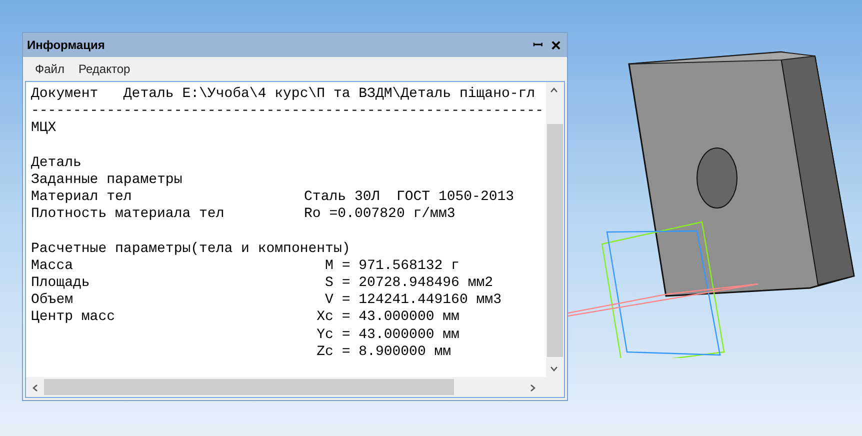 This screenshot has height=436, width=862. I want to click on value-symbol: Zc, so click(325, 353).